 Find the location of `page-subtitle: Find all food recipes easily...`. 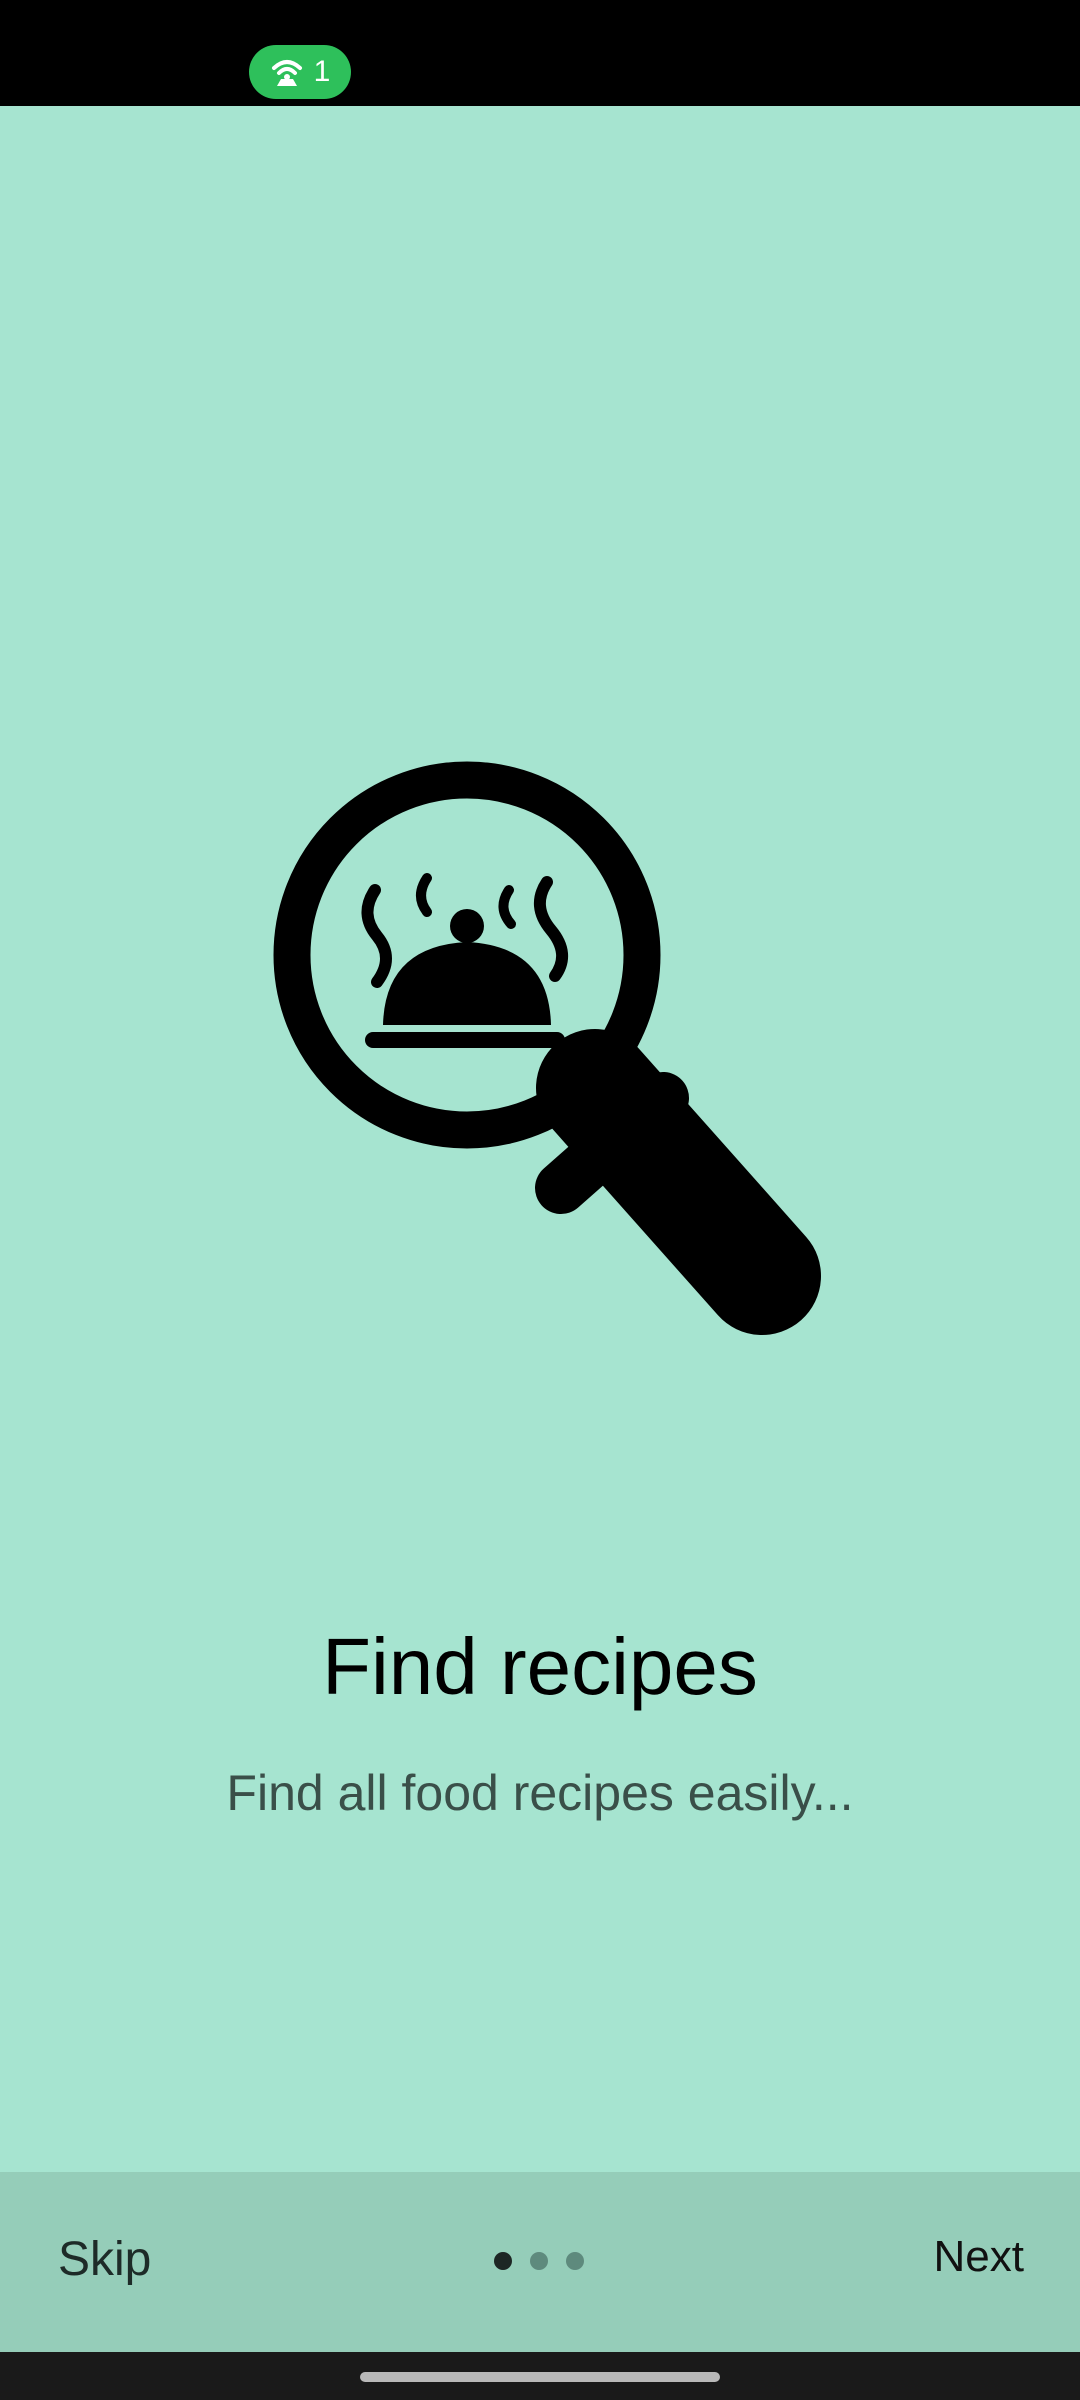

page-subtitle: Find all food recipes easily... is located at coordinates (540, 1793).